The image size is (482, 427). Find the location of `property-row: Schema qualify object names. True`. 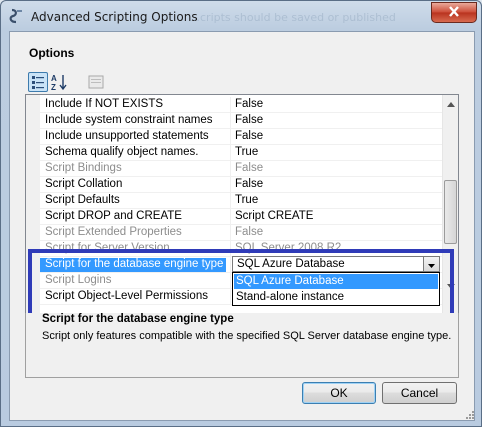

property-row: Schema qualify object names. True is located at coordinates (241, 153).